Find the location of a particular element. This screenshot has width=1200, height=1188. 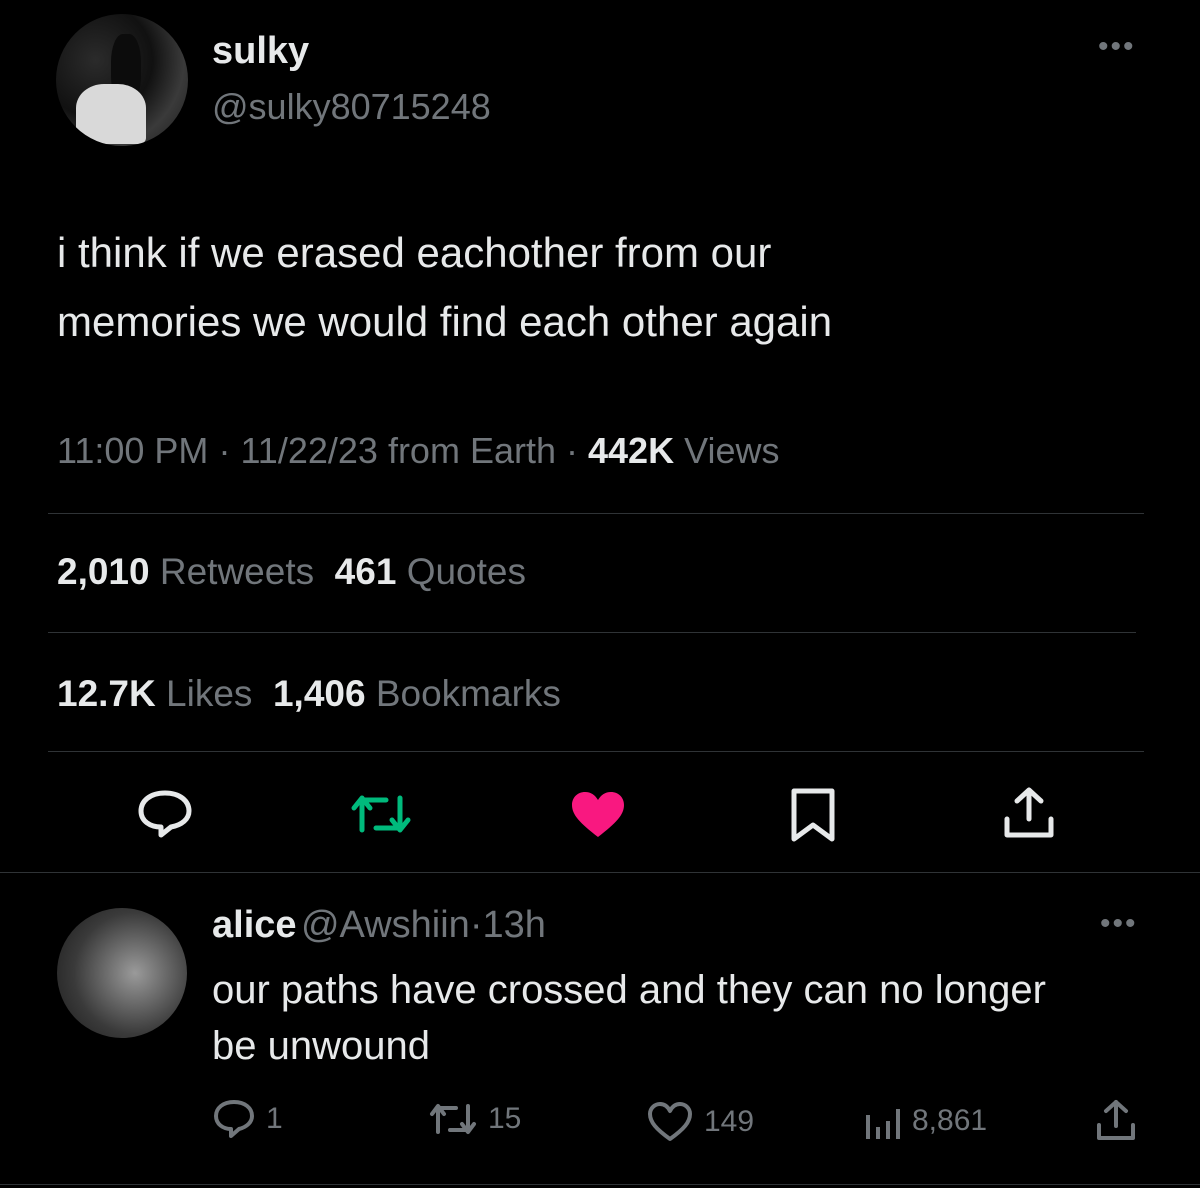

analytics-icon is located at coordinates (883, 1124).